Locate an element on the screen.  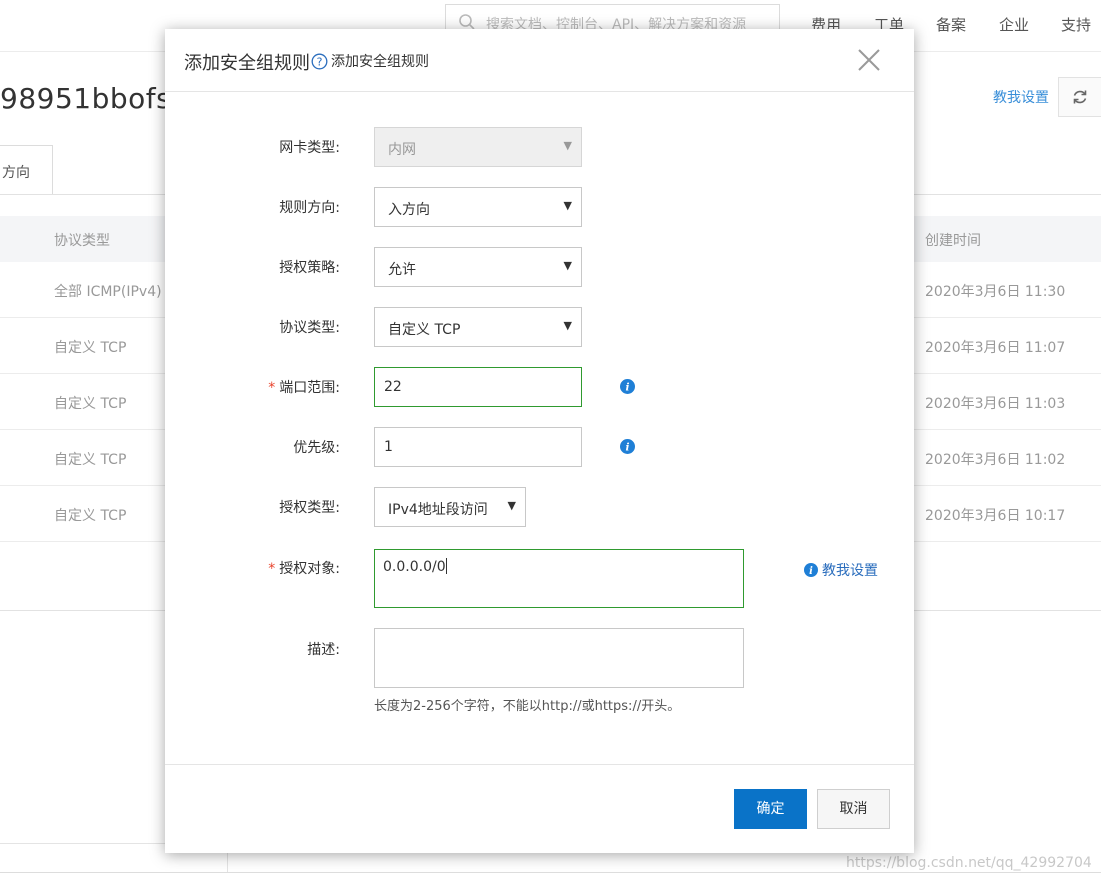
auth-policy-select: 允许 ▼ is located at coordinates (478, 267).